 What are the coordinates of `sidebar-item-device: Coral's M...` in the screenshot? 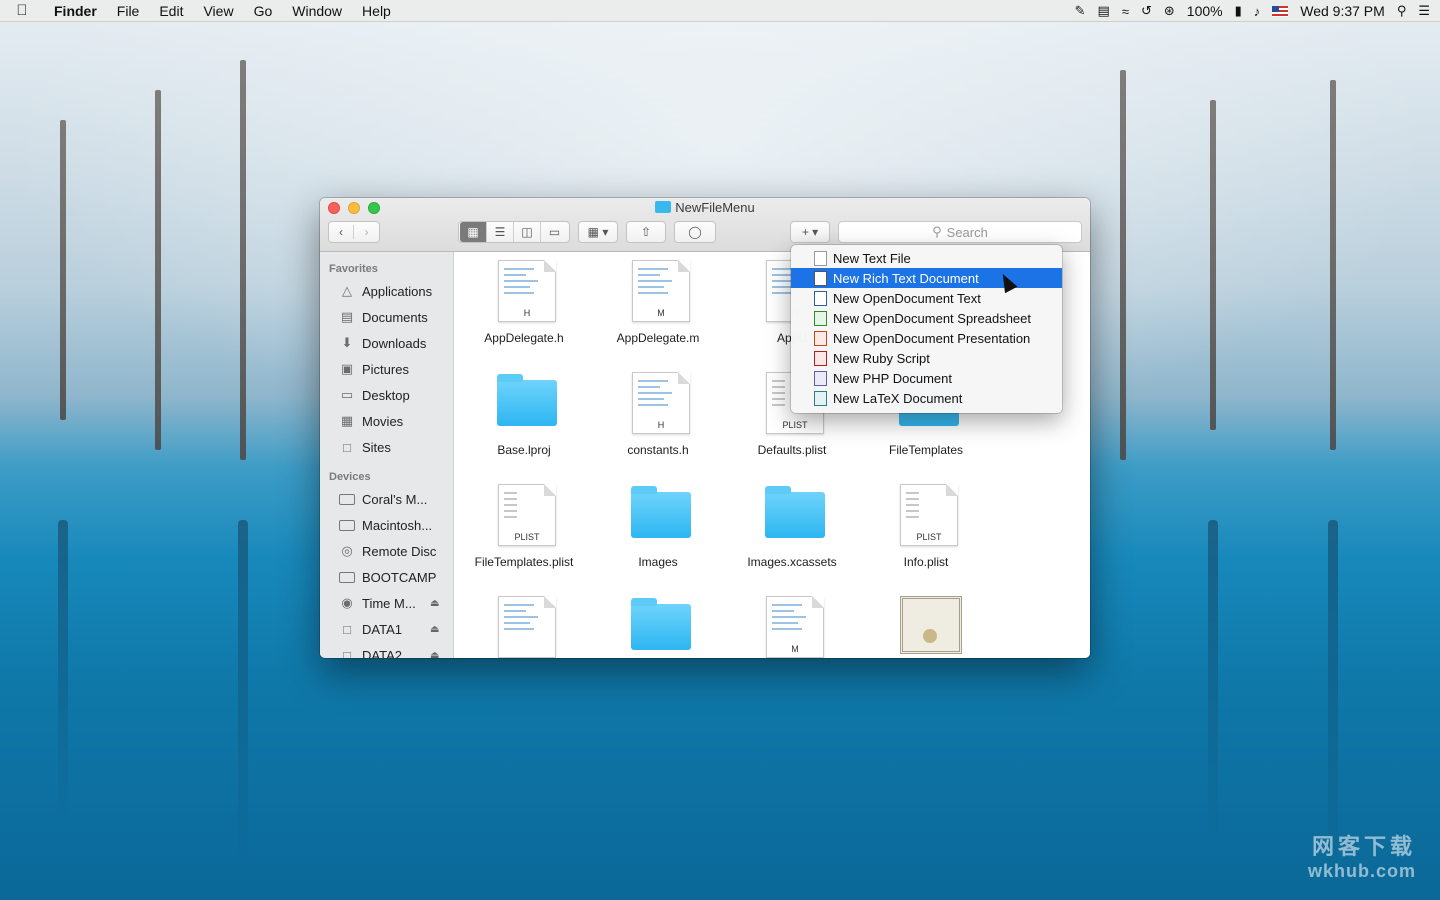 It's located at (386, 499).